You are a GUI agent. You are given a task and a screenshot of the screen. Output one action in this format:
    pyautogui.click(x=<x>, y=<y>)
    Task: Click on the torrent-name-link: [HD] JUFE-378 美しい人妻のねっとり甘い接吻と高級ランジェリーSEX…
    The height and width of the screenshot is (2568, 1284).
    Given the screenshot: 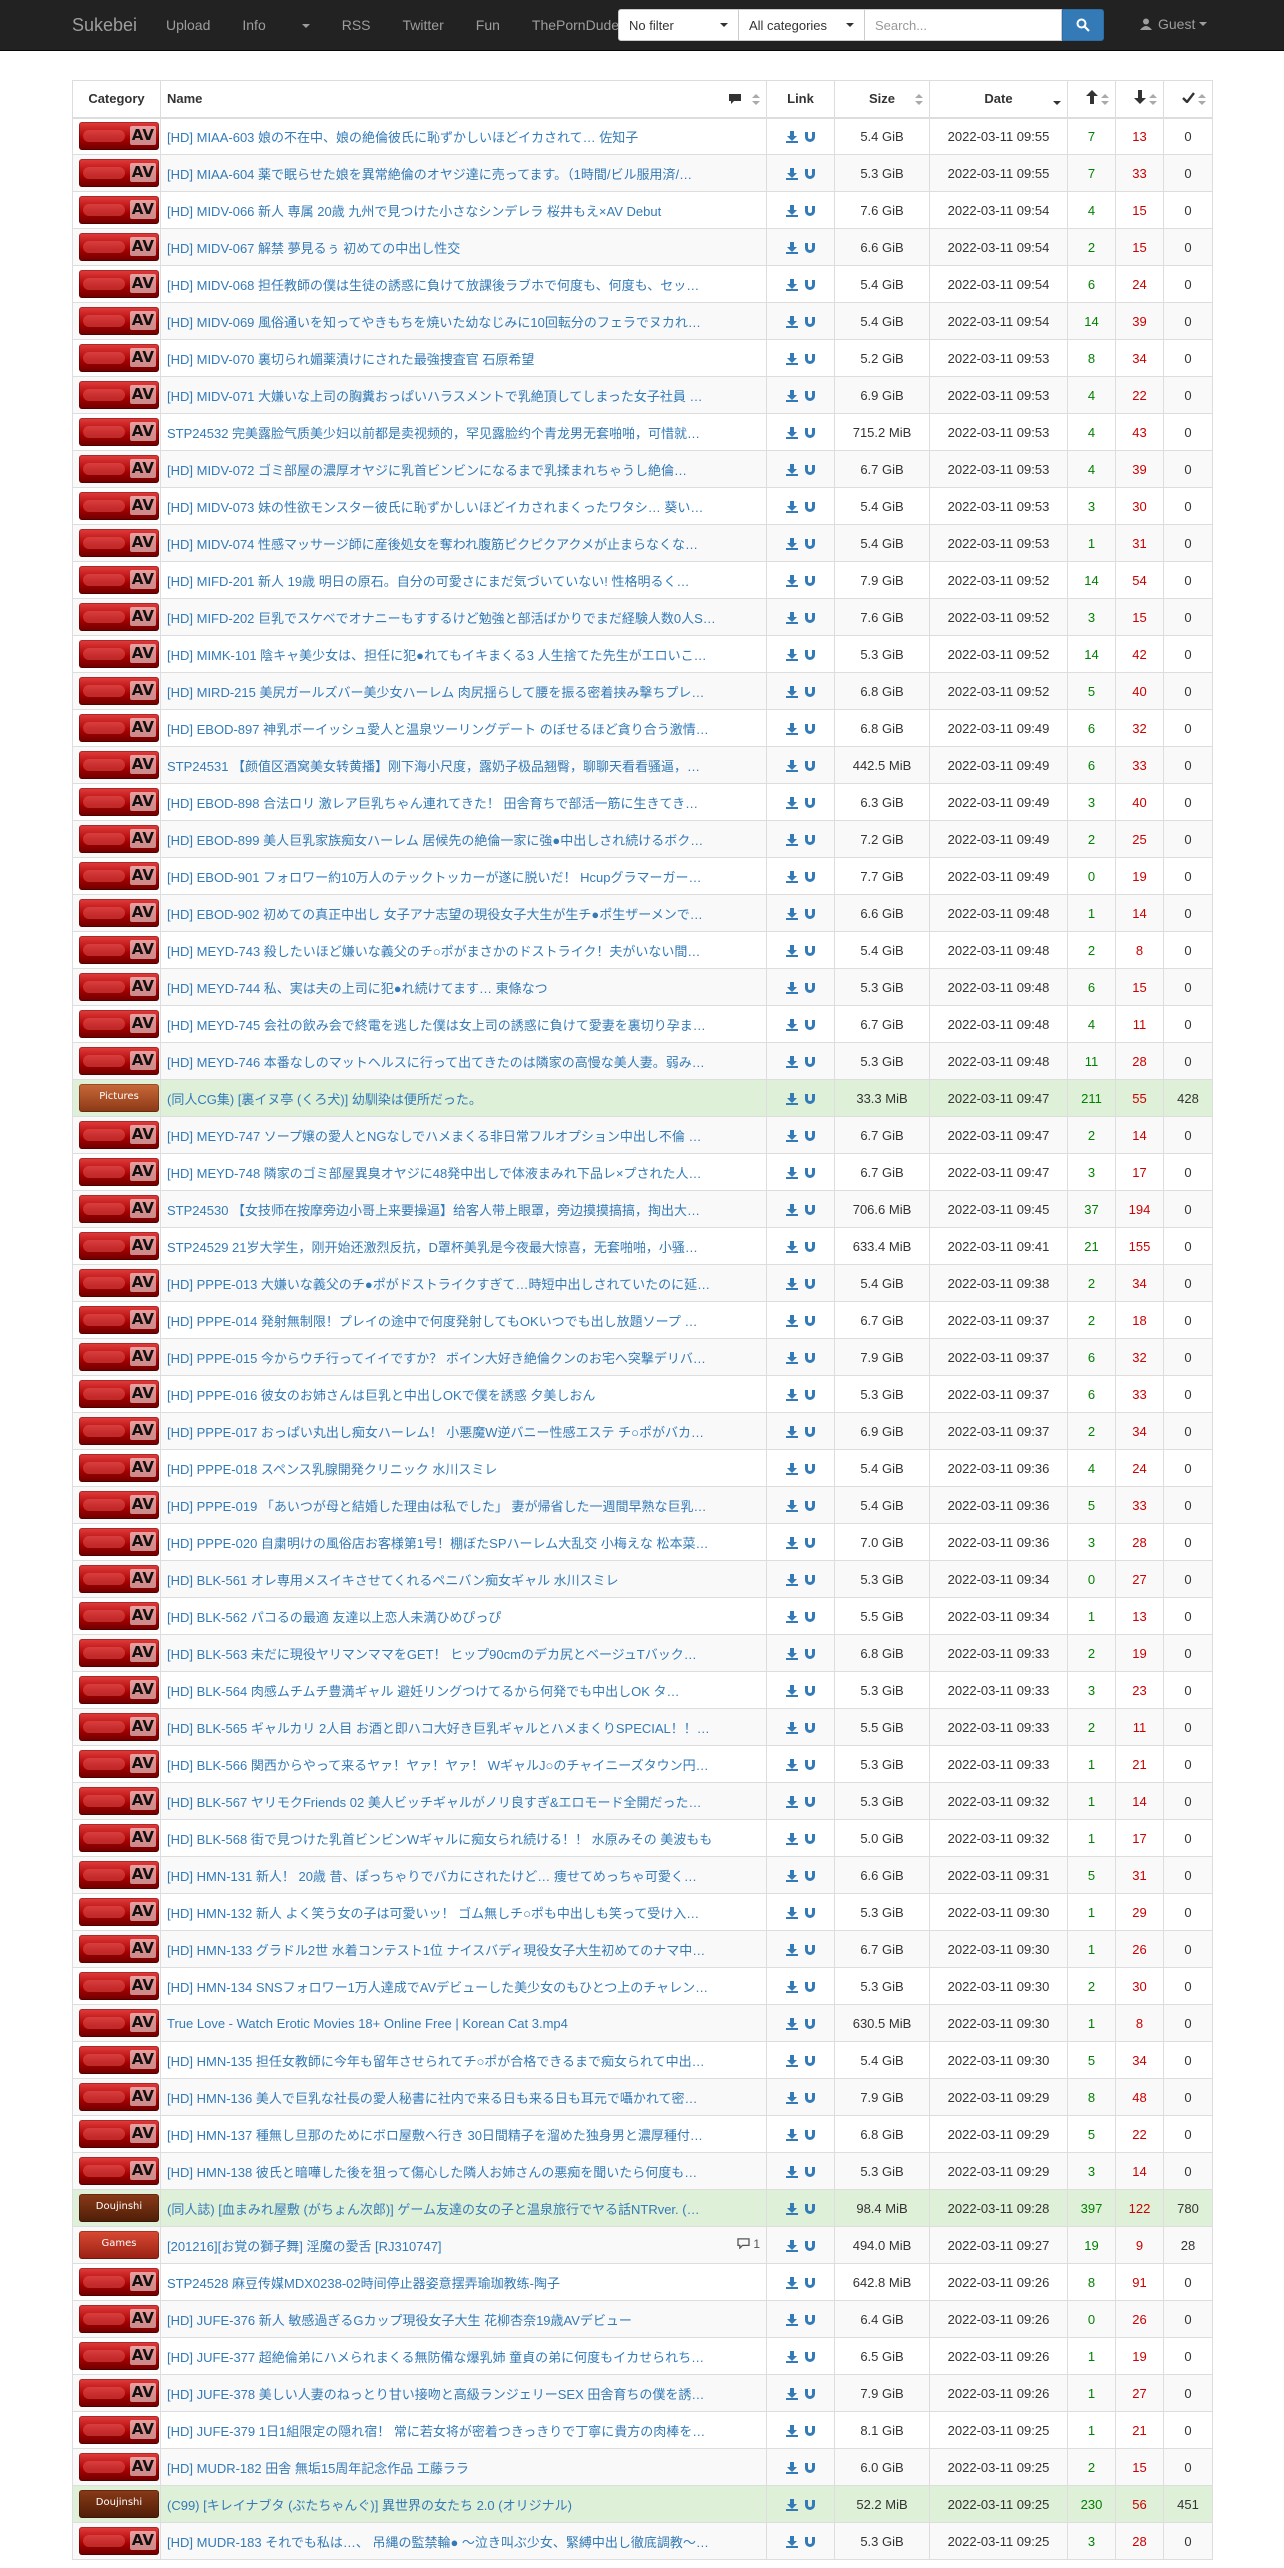 What is the action you would take?
    pyautogui.click(x=435, y=2394)
    